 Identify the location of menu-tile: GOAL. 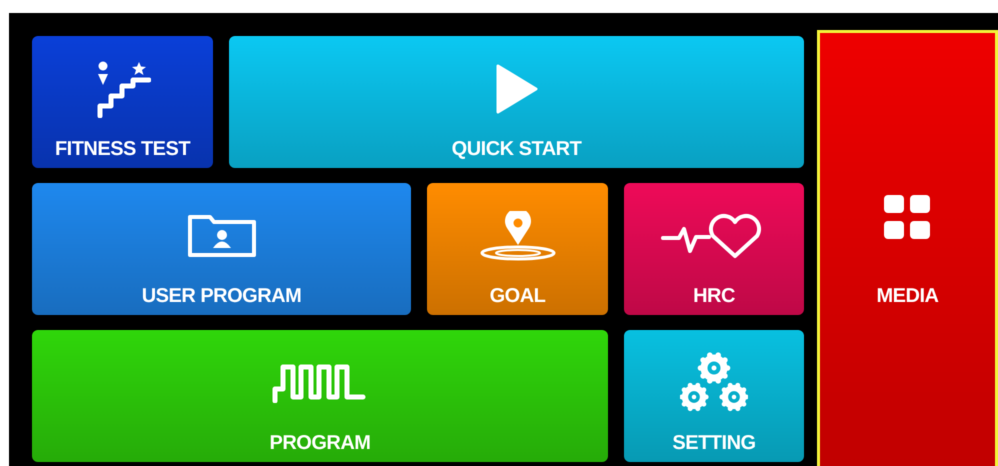
(517, 249).